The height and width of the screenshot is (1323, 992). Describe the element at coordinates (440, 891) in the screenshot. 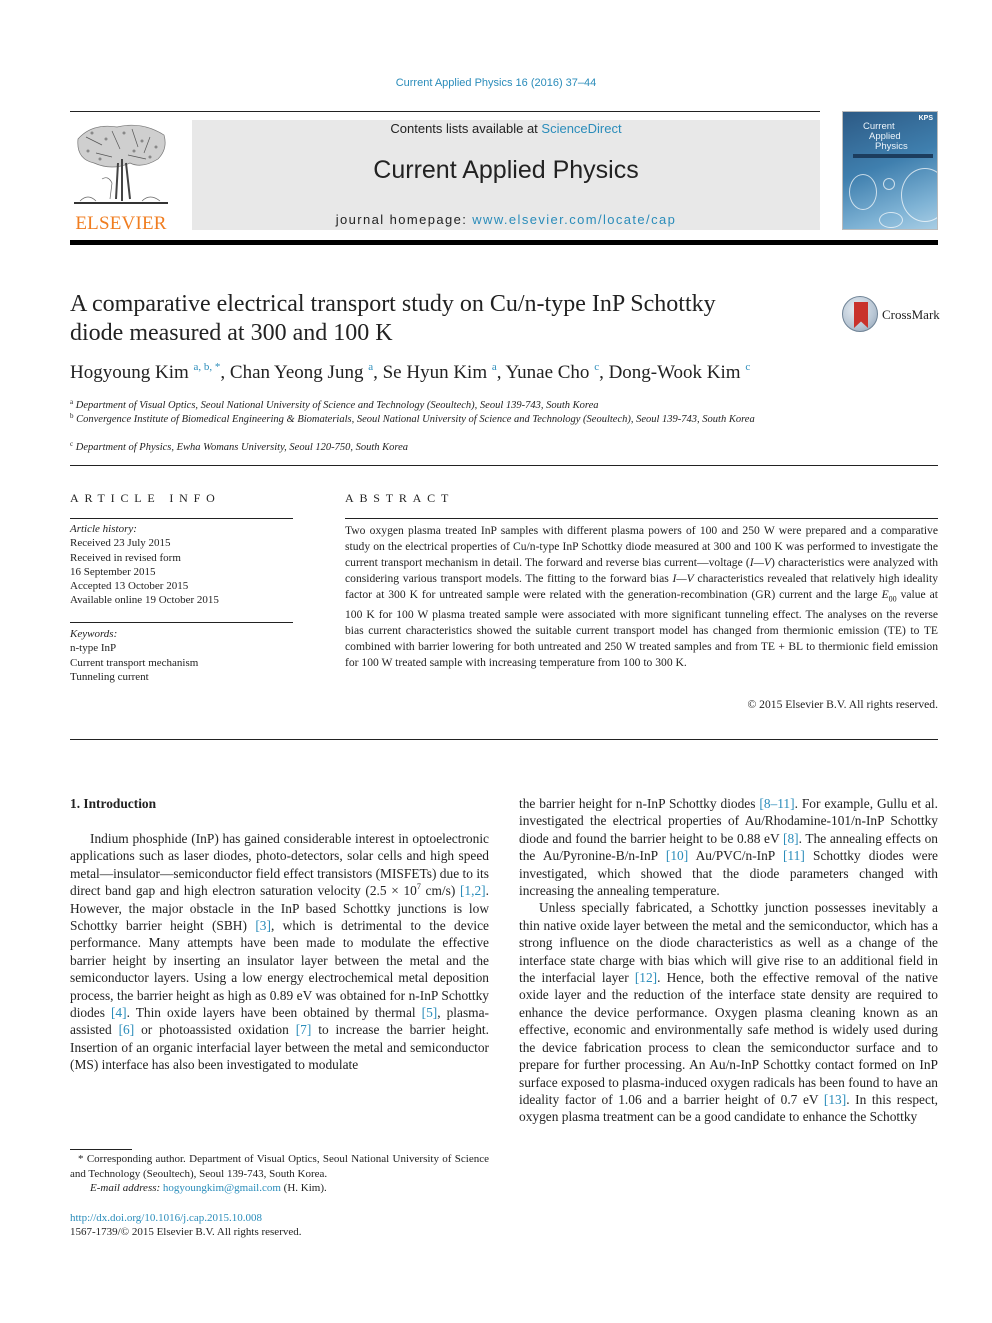

I see `text-segment: cm/s)` at that location.